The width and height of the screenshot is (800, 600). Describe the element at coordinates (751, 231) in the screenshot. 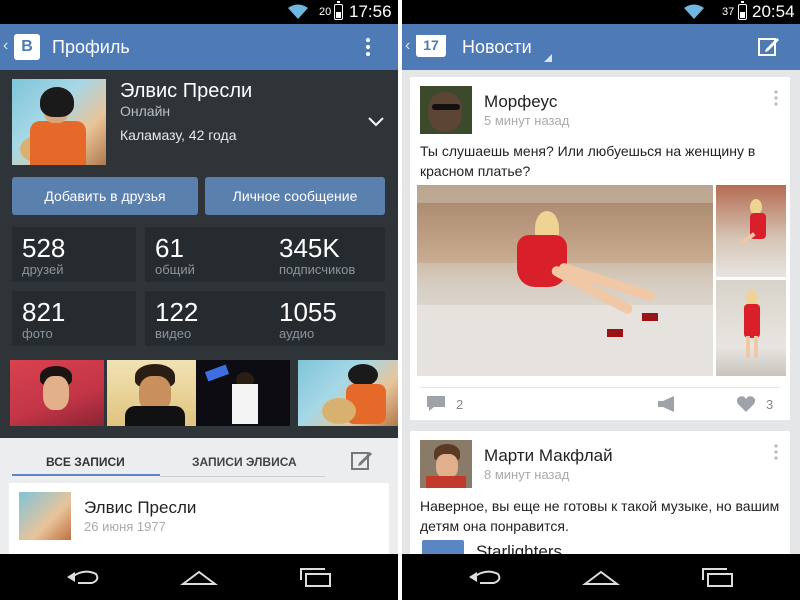

I see `post-photo-secondary` at that location.